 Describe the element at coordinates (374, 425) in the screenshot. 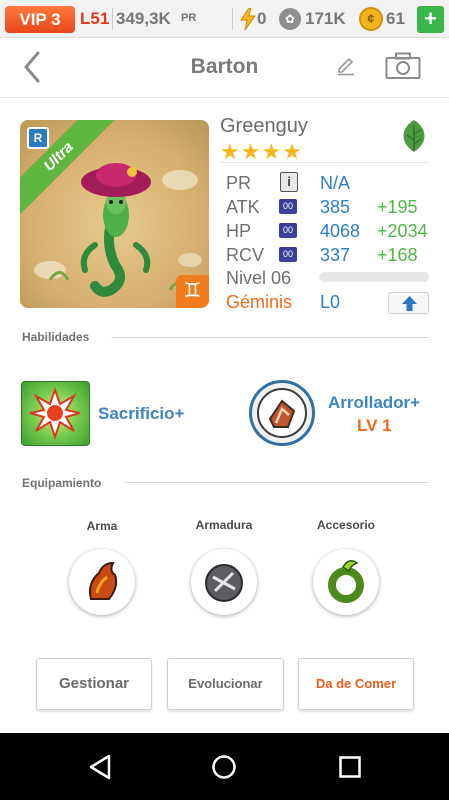

I see `skill-2-level: LV 1` at that location.